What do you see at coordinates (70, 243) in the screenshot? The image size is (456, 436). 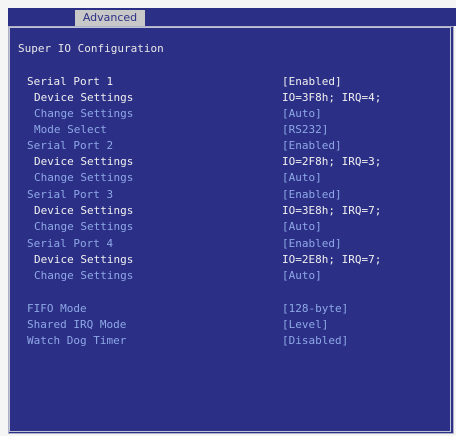 I see `setting-label: Serial Port 4` at bounding box center [70, 243].